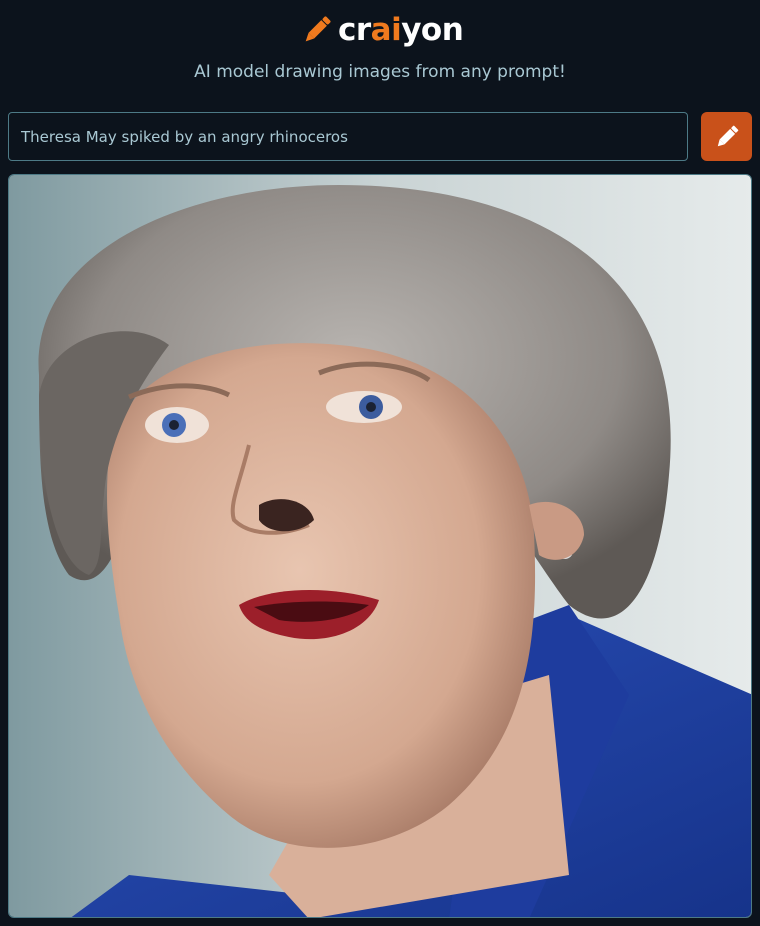 The image size is (760, 926). What do you see at coordinates (432, 30) in the screenshot?
I see `logo-text-suffix: yon` at bounding box center [432, 30].